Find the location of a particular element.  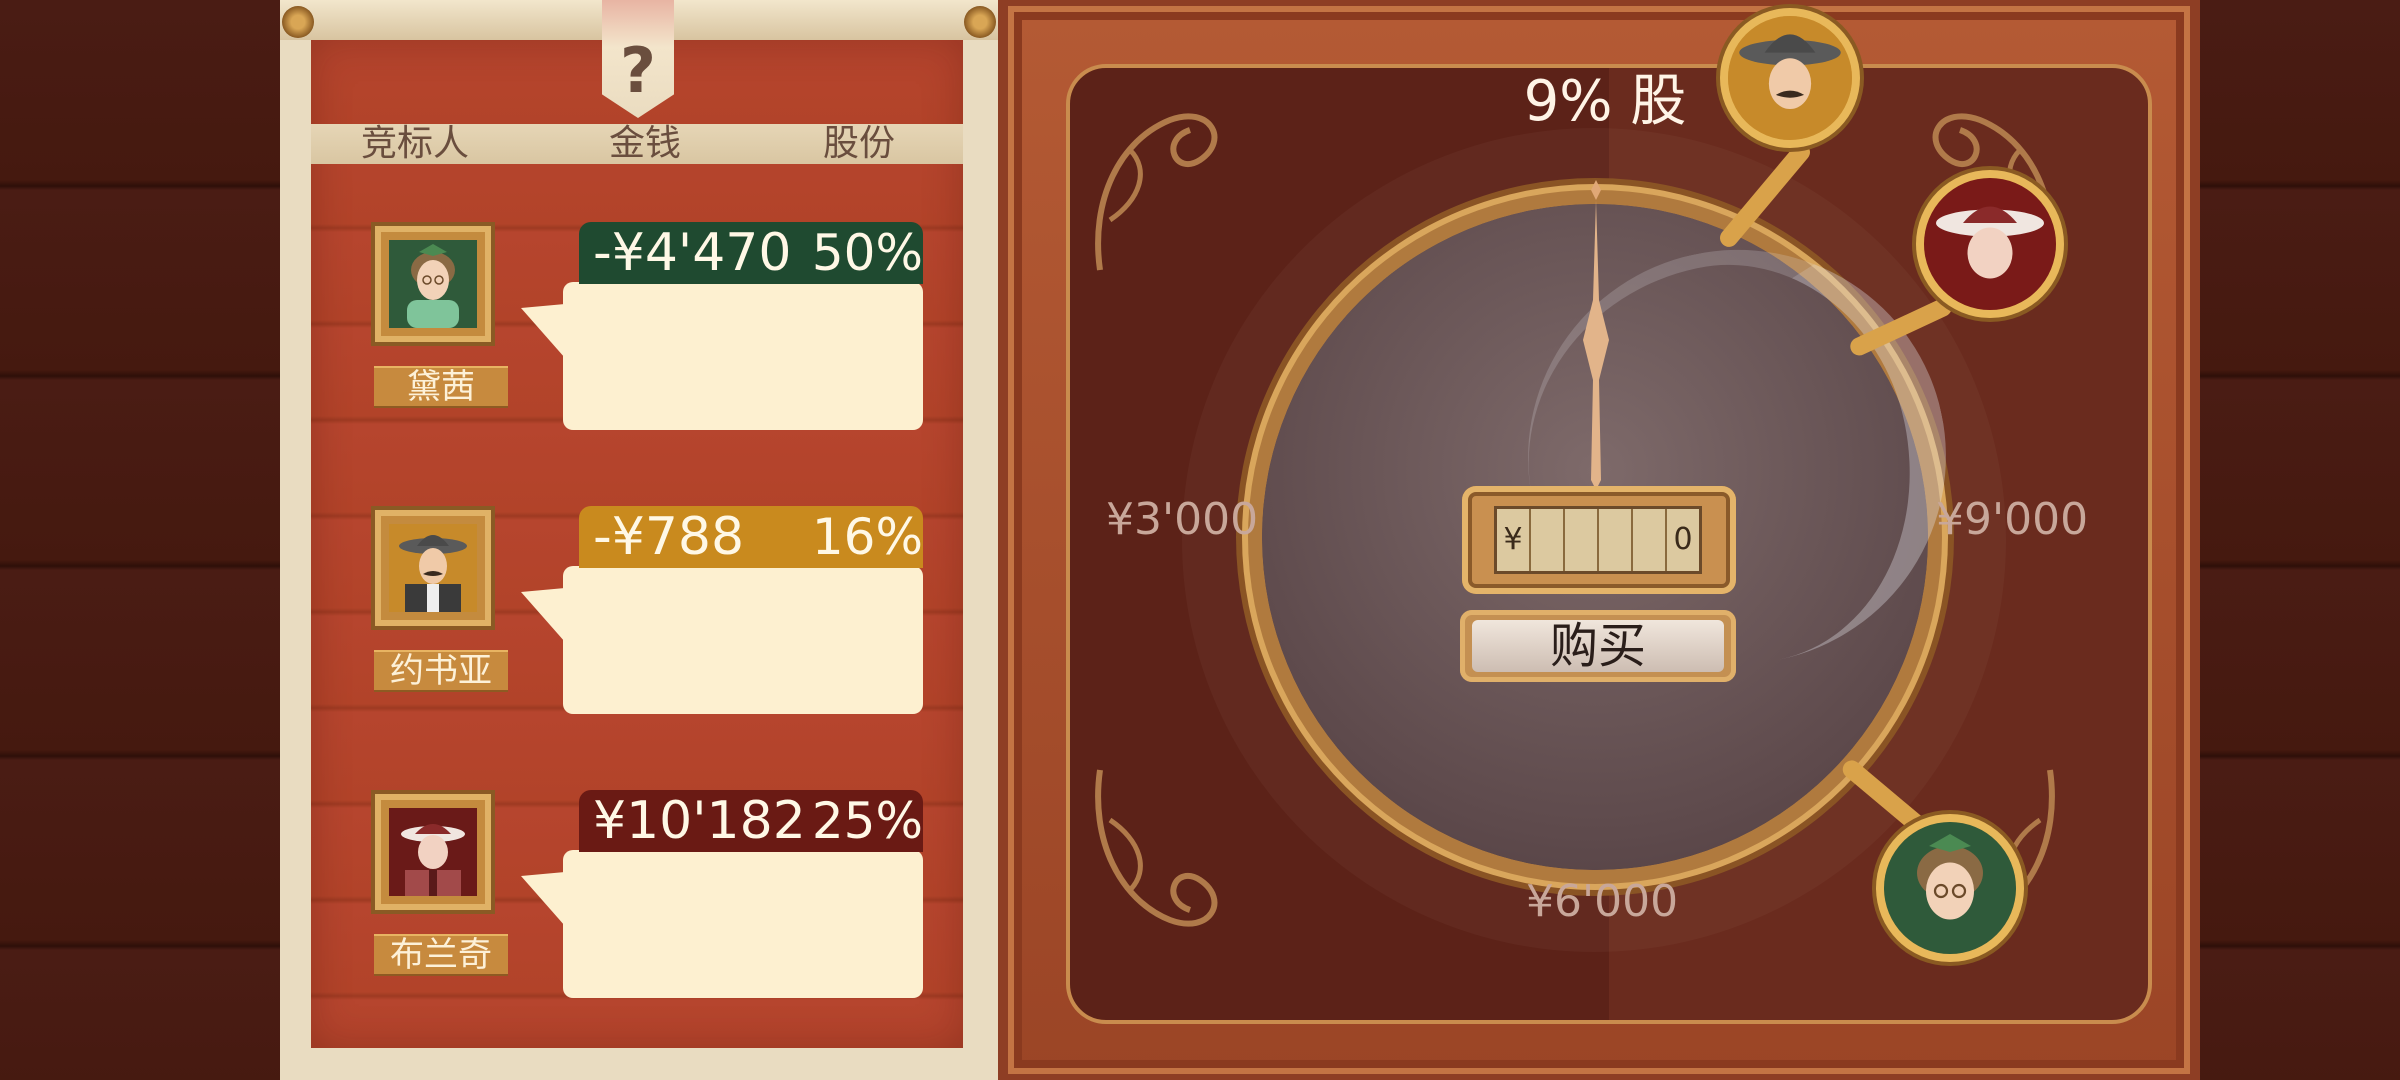

bid-shares: 25% is located at coordinates (867, 821).